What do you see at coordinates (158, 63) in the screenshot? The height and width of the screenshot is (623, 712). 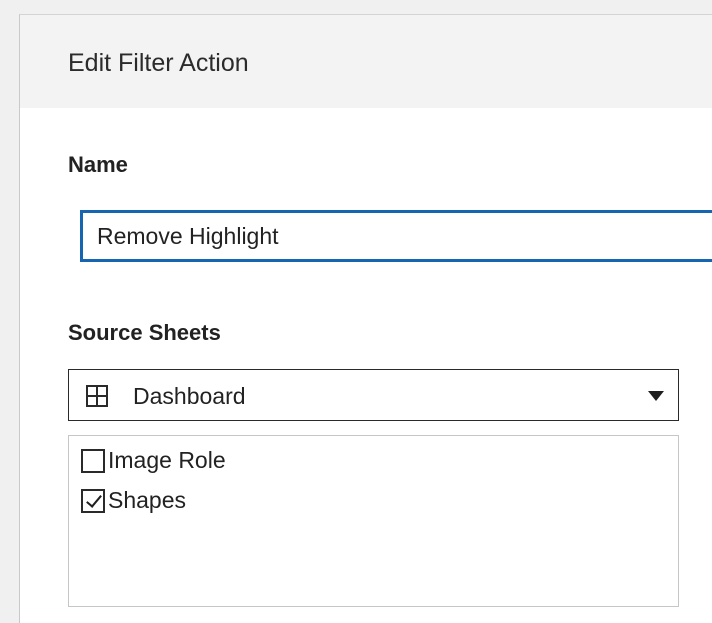 I see `dialog-title: Edit Filter Action` at bounding box center [158, 63].